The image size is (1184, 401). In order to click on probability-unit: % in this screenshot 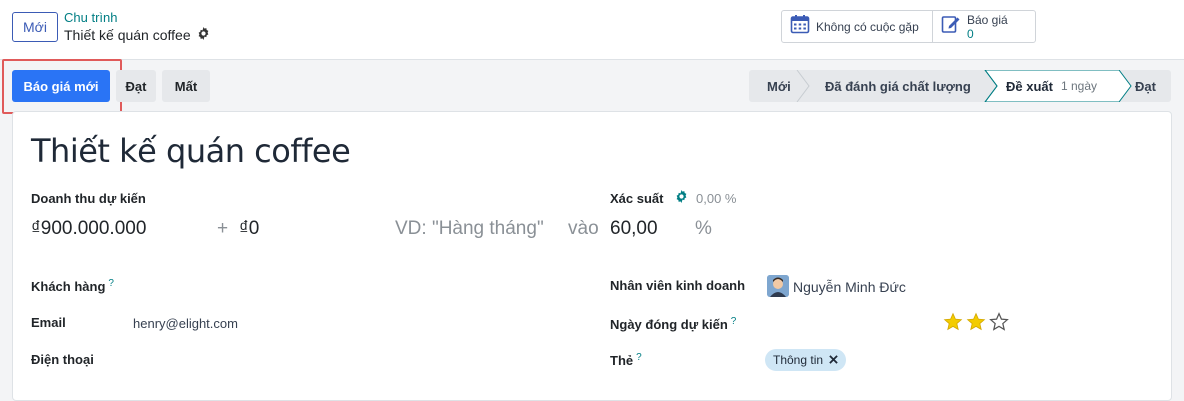, I will do `click(703, 228)`.